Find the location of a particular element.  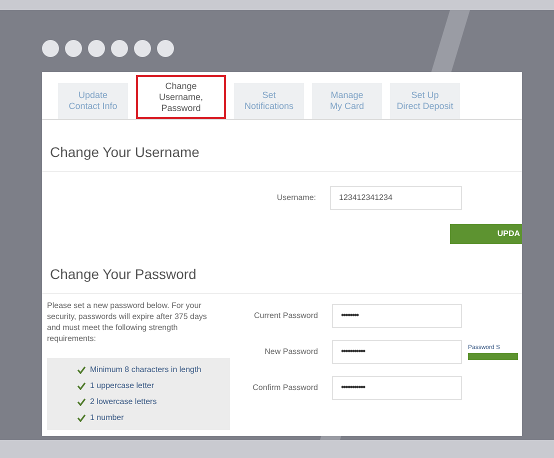

input-field: 123412341234 is located at coordinates (396, 198).